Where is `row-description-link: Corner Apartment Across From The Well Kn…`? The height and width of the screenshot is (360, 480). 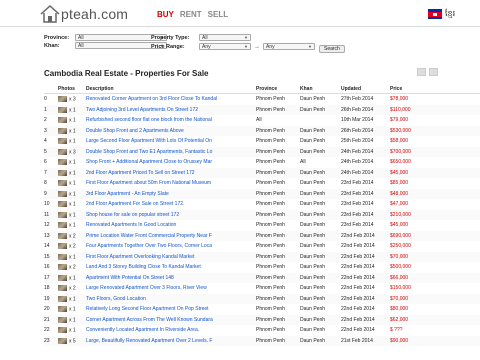
row-description-link: Corner Apartment Across From The Well Kn… is located at coordinates (171, 319).